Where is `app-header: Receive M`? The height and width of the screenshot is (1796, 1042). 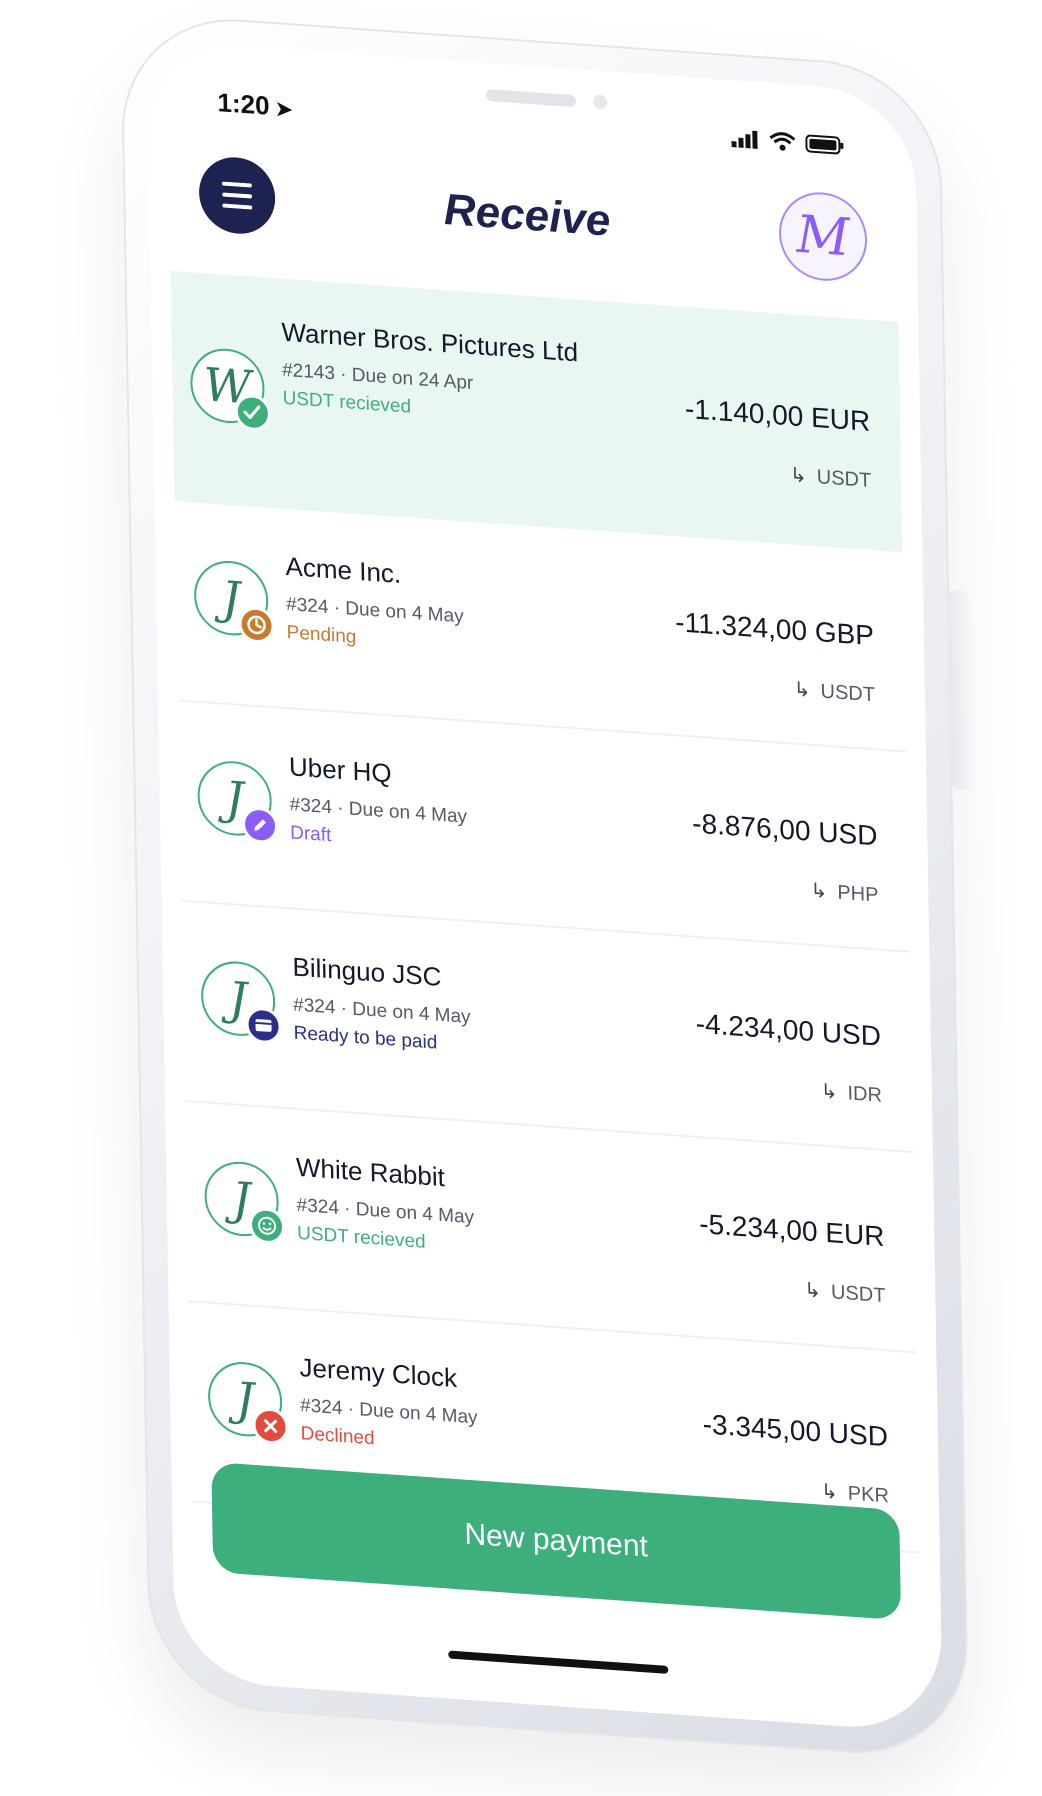 app-header: Receive M is located at coordinates (533, 216).